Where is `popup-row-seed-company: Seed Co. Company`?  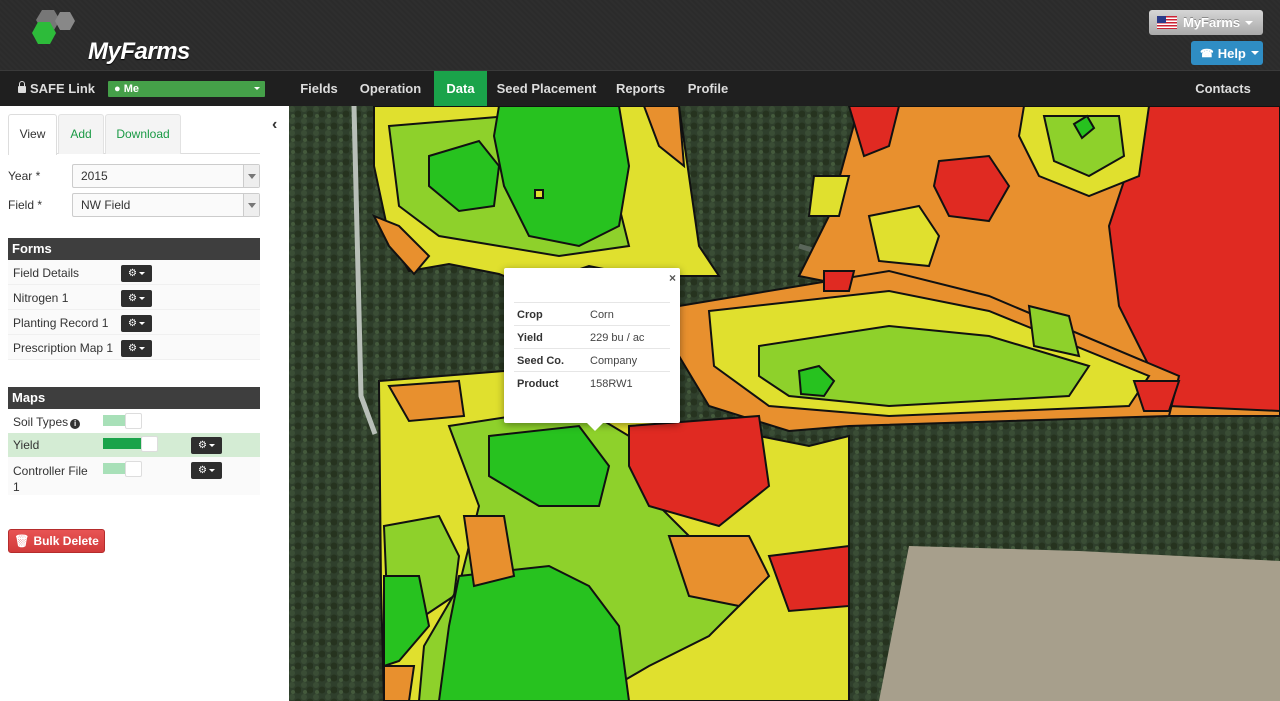 popup-row-seed-company: Seed Co. Company is located at coordinates (592, 359).